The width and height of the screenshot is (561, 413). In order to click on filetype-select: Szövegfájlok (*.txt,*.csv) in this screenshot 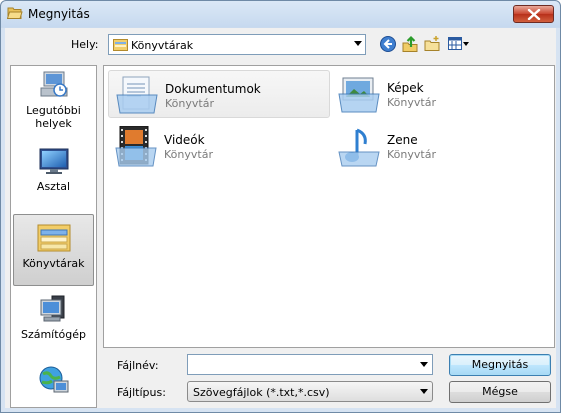, I will do `click(310, 391)`.